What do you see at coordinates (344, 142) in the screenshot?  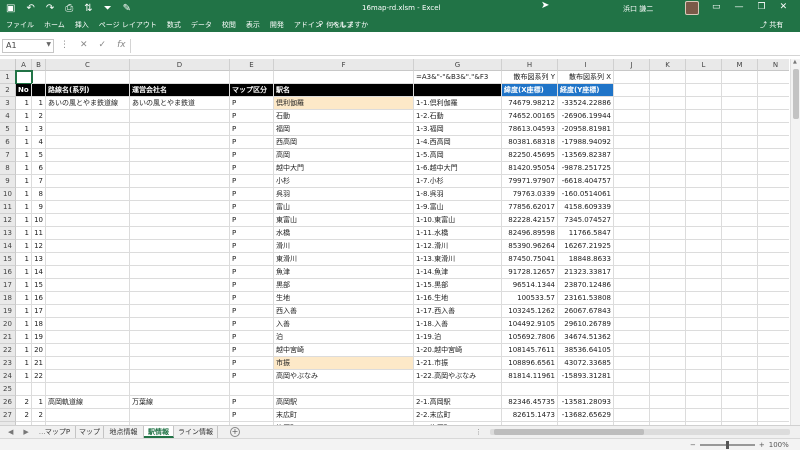 I see `cell-f: 西高岡` at bounding box center [344, 142].